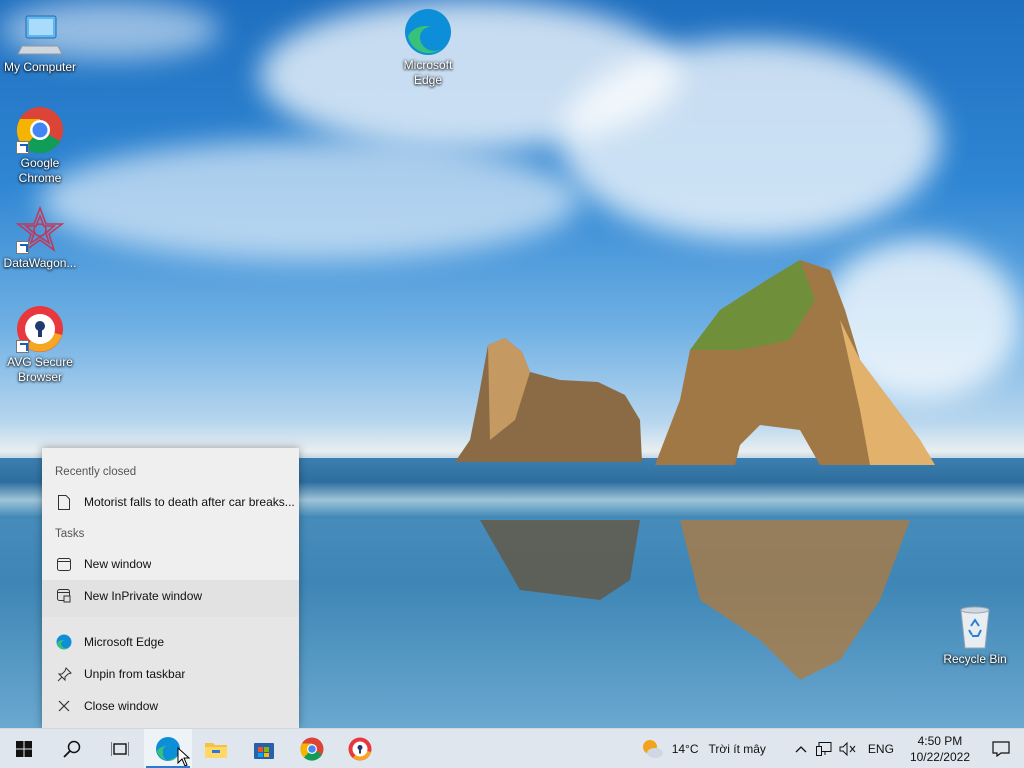 The width and height of the screenshot is (1024, 768). I want to click on search-icon, so click(72, 749).